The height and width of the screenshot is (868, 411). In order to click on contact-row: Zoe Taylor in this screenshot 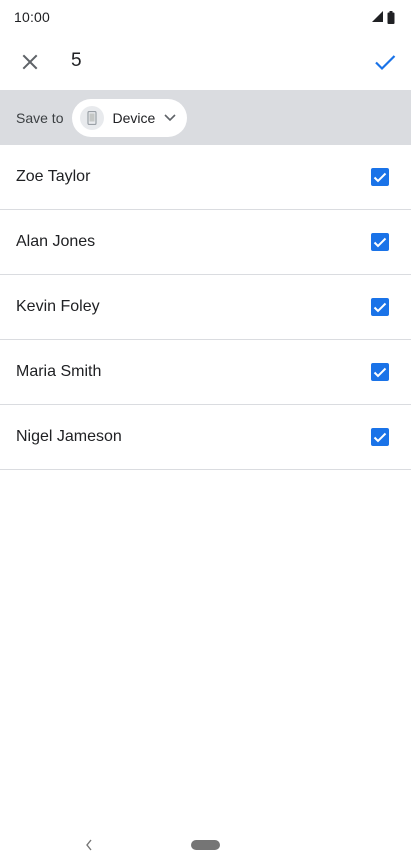, I will do `click(205, 177)`.